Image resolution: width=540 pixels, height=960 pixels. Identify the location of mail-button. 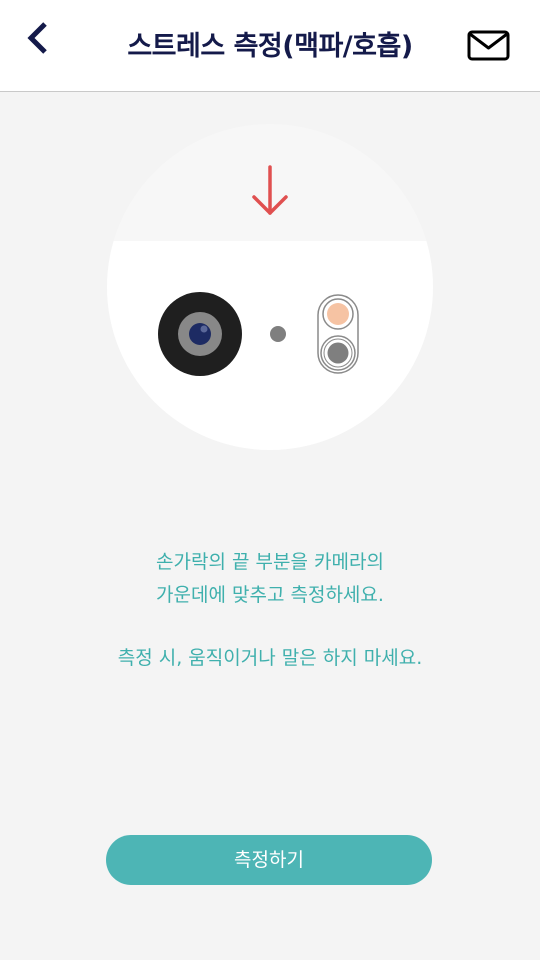
(489, 46).